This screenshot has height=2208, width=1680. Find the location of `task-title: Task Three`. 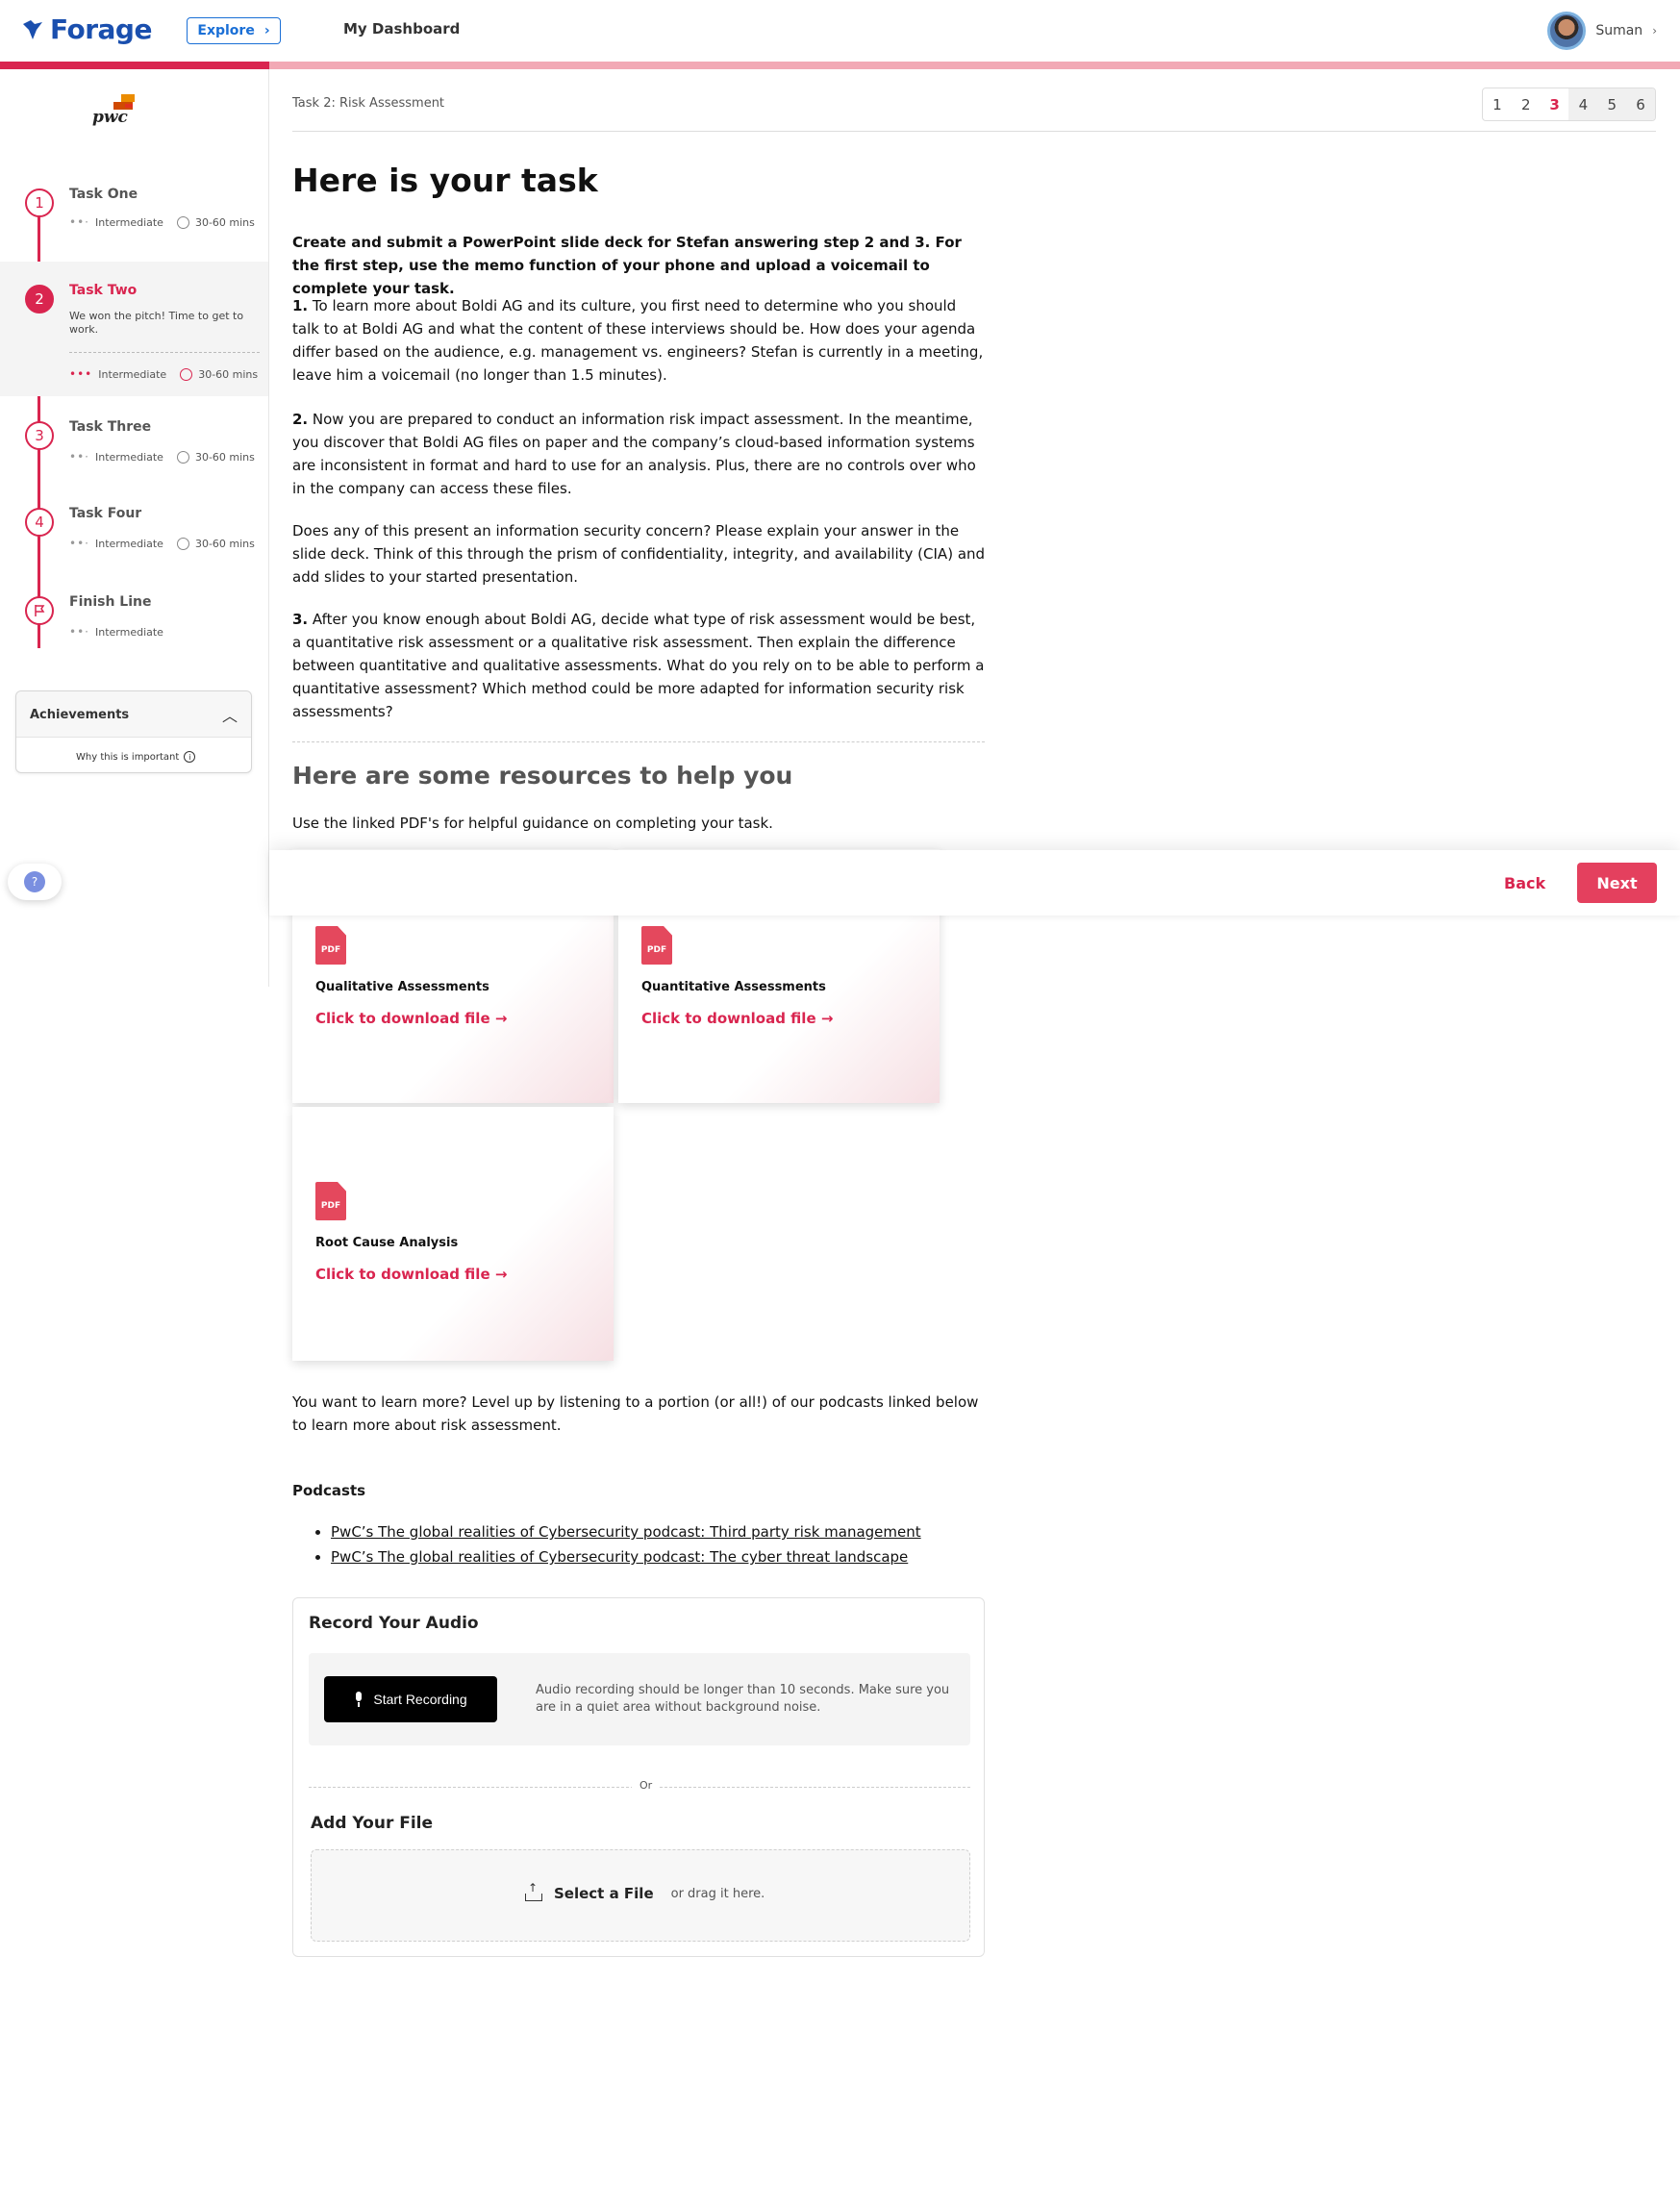

task-title: Task Three is located at coordinates (110, 427).